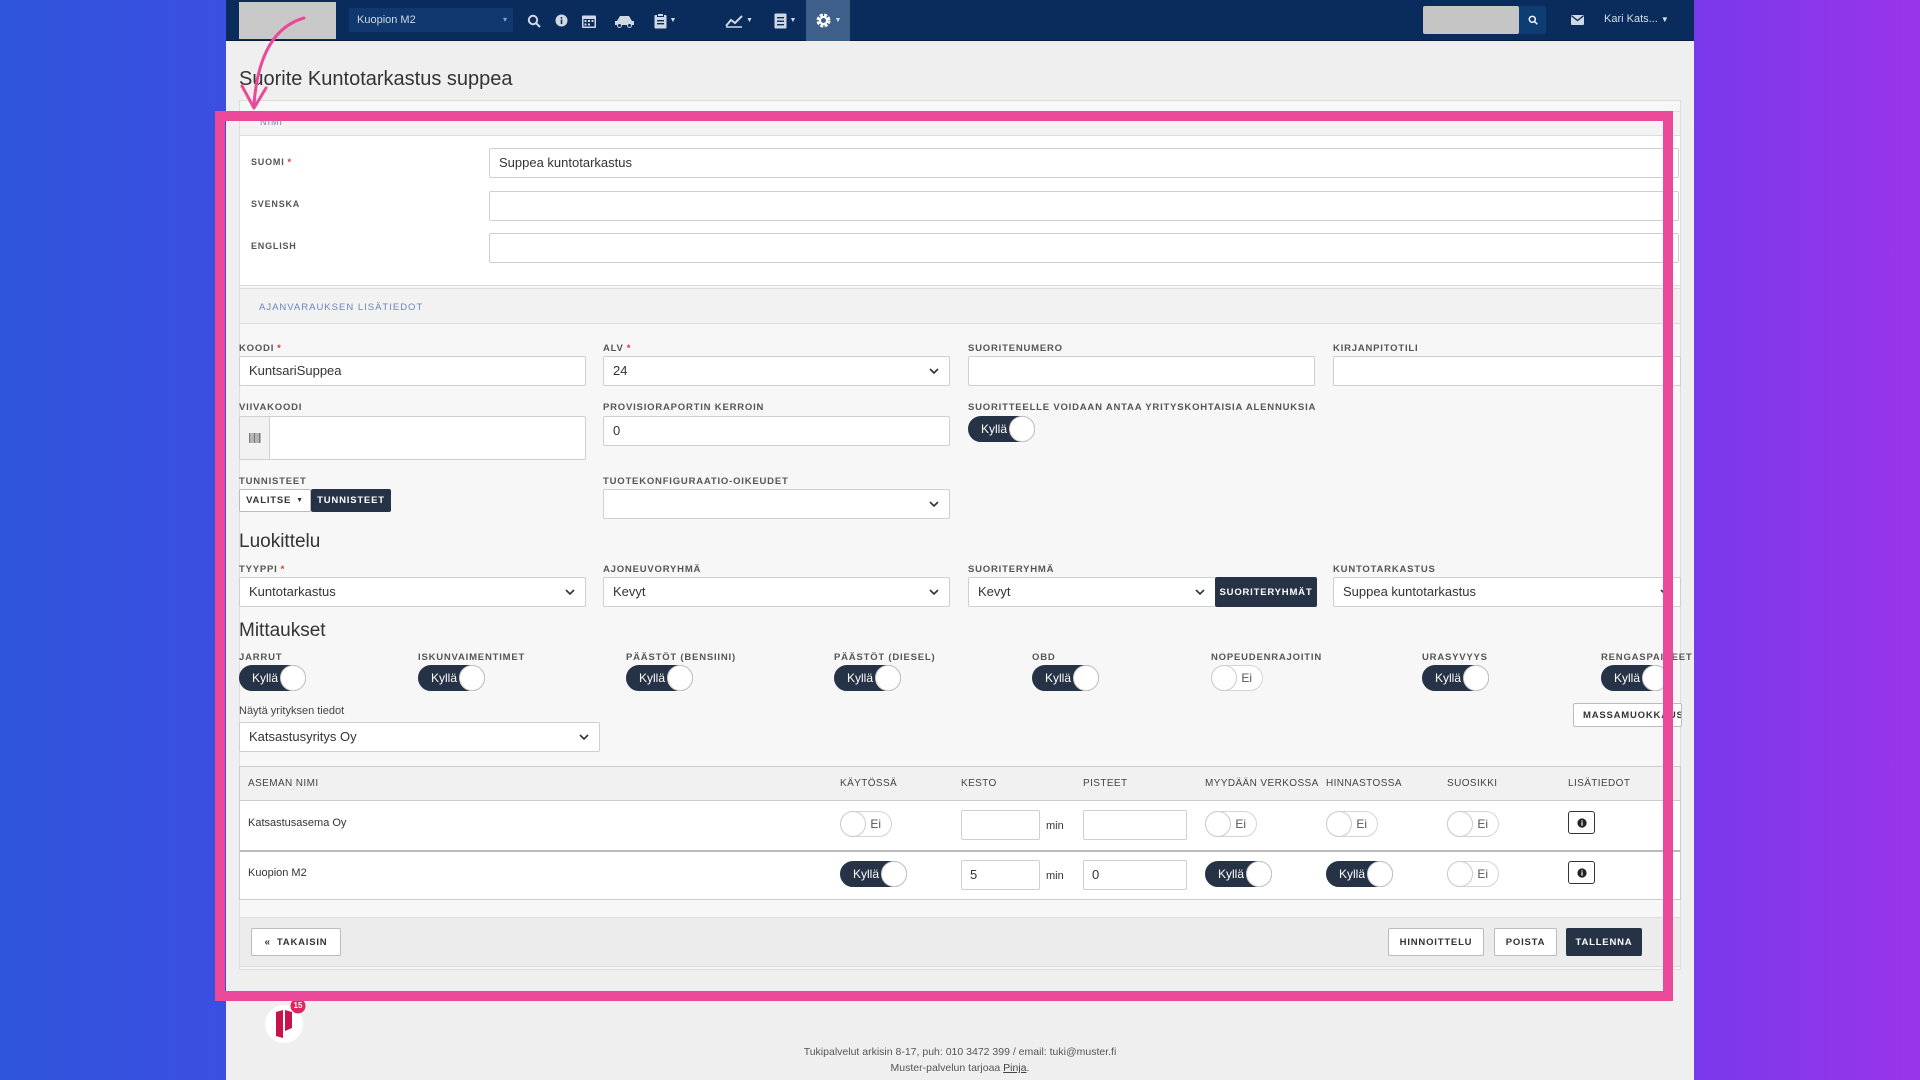 The height and width of the screenshot is (1080, 1920). Describe the element at coordinates (272, 678) in the screenshot. I see `jarrut-toggle: Kyllä` at that location.